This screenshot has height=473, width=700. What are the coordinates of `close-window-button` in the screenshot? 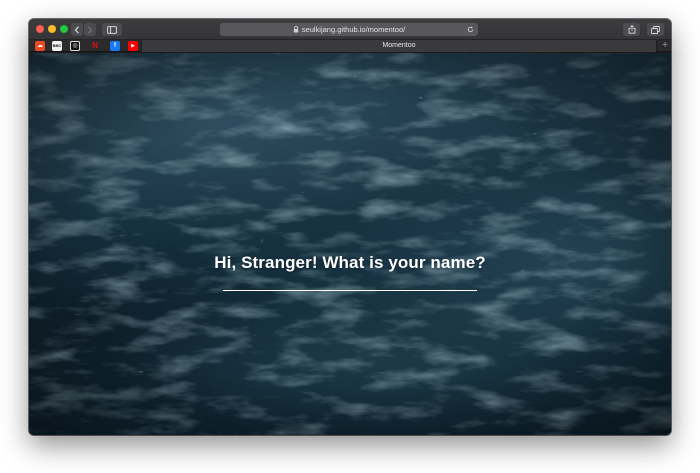 It's located at (40, 29).